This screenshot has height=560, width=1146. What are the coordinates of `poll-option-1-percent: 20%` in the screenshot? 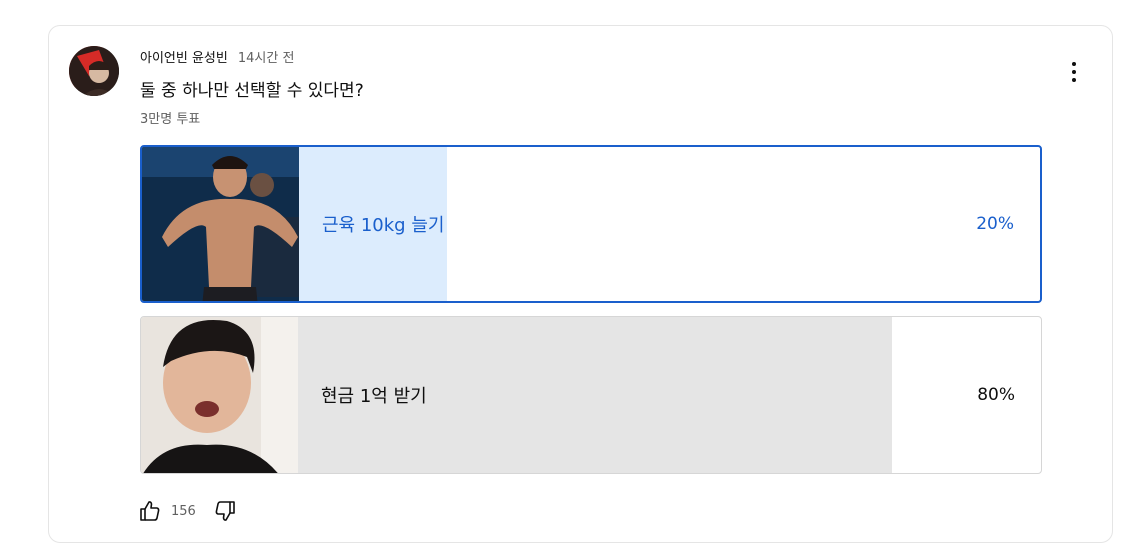 It's located at (995, 224).